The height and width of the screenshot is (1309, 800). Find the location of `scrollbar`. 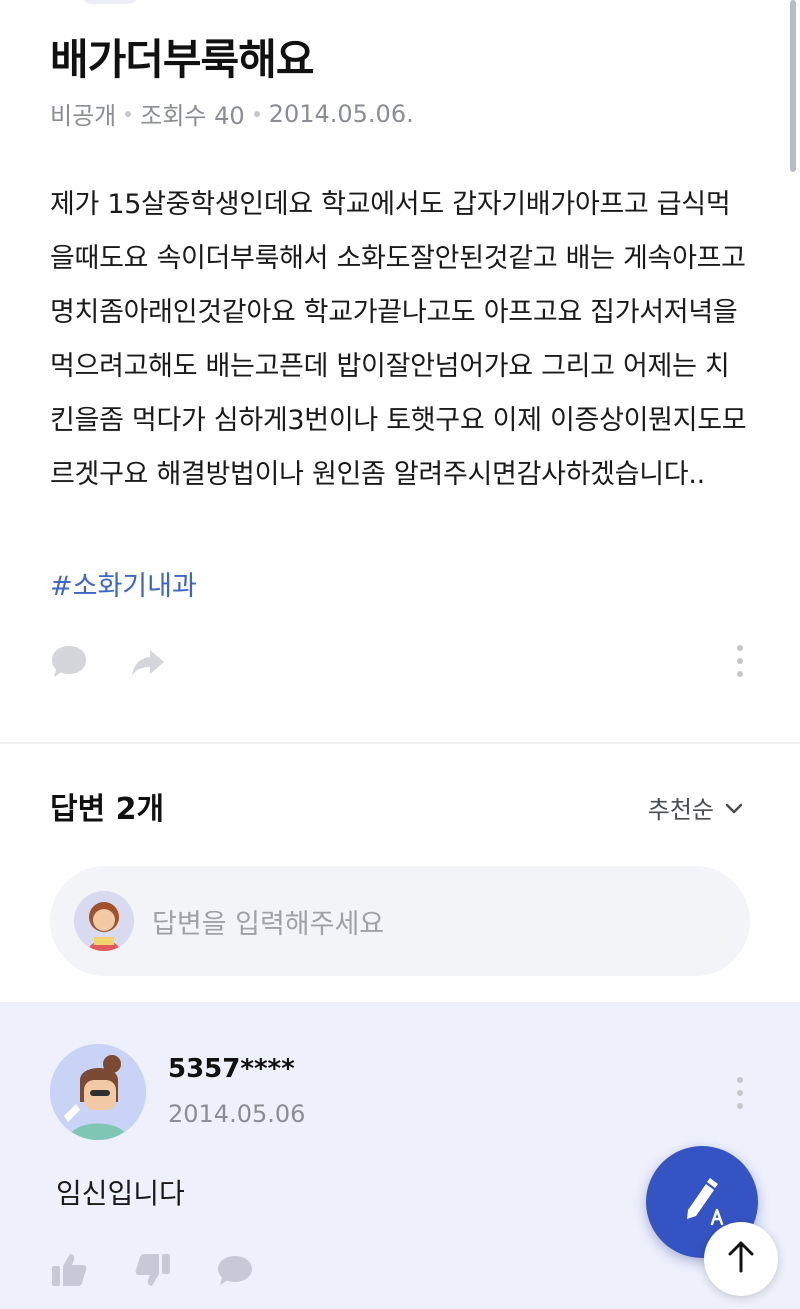

scrollbar is located at coordinates (793, 86).